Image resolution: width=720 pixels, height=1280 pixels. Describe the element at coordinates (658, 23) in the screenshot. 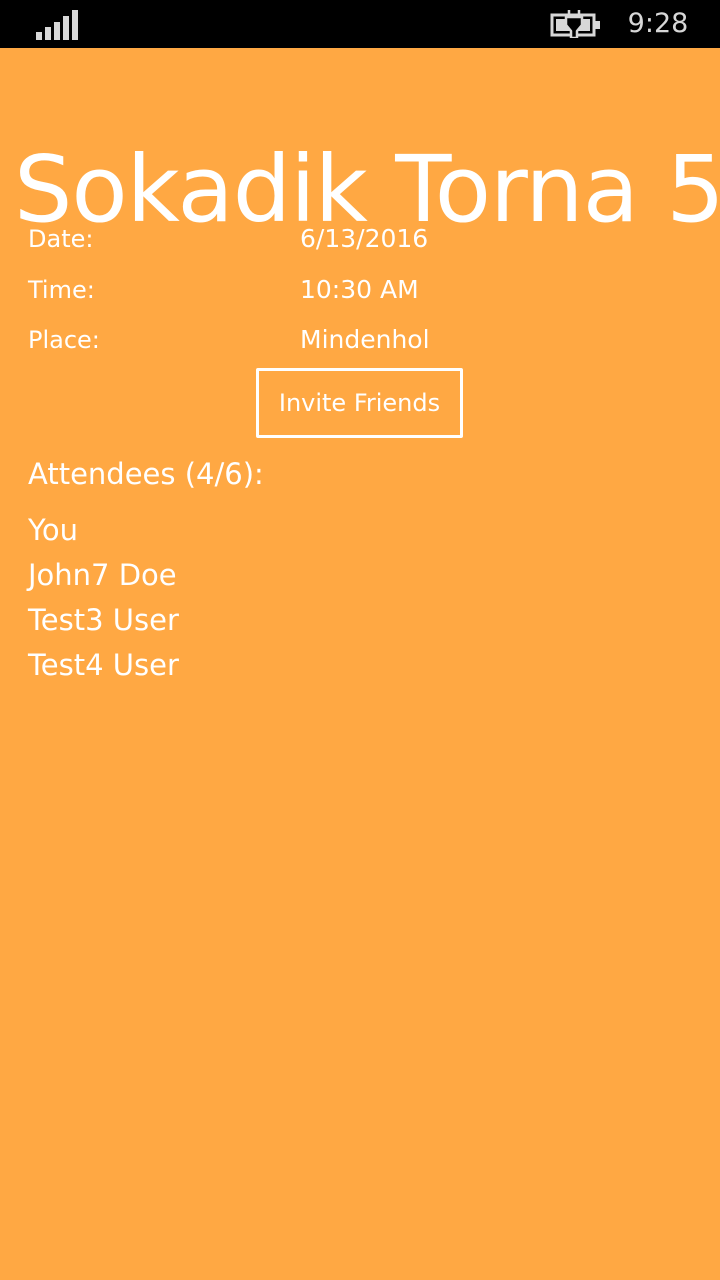

I see `status-clock: 9:28` at that location.